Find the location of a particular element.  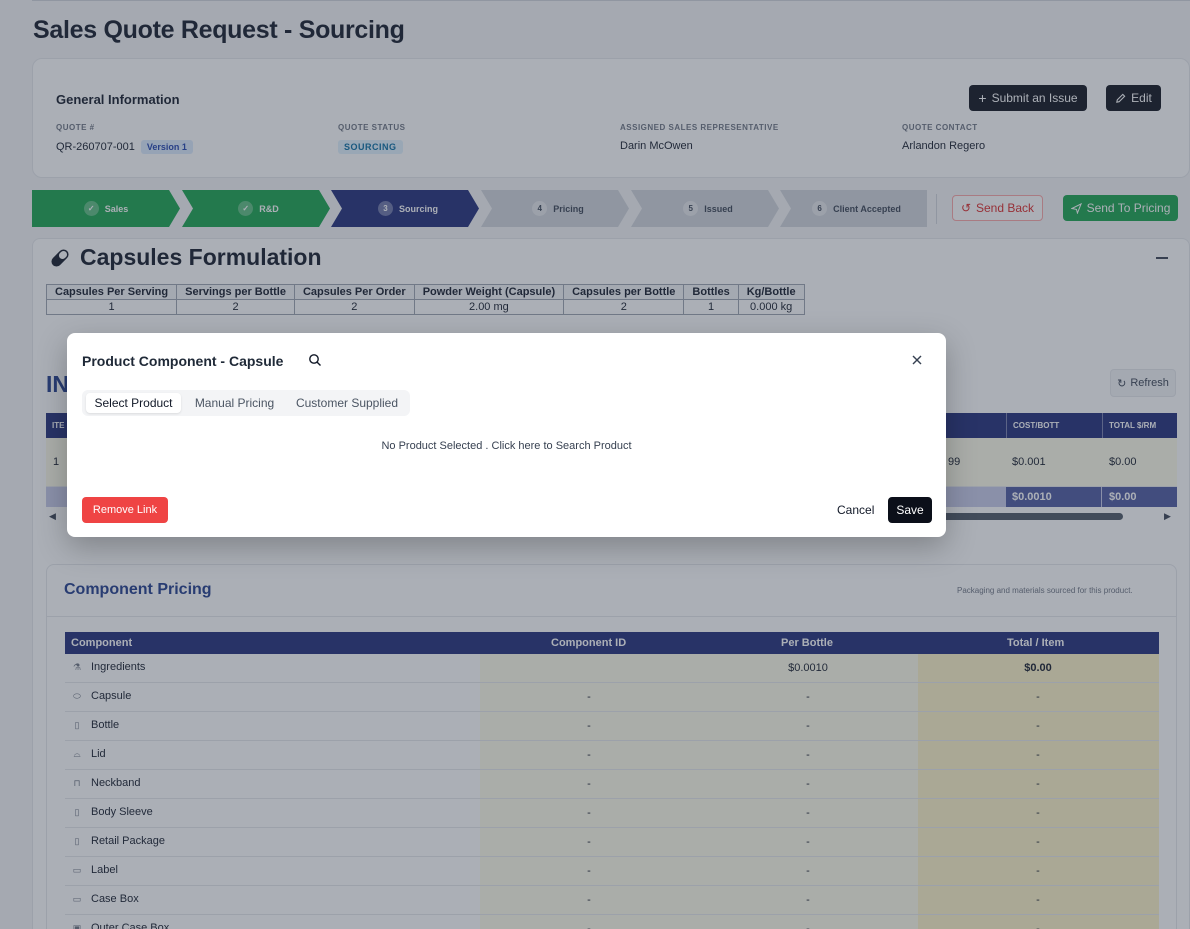

tab-manual-pricing: Manual Pricing is located at coordinates (234, 403).